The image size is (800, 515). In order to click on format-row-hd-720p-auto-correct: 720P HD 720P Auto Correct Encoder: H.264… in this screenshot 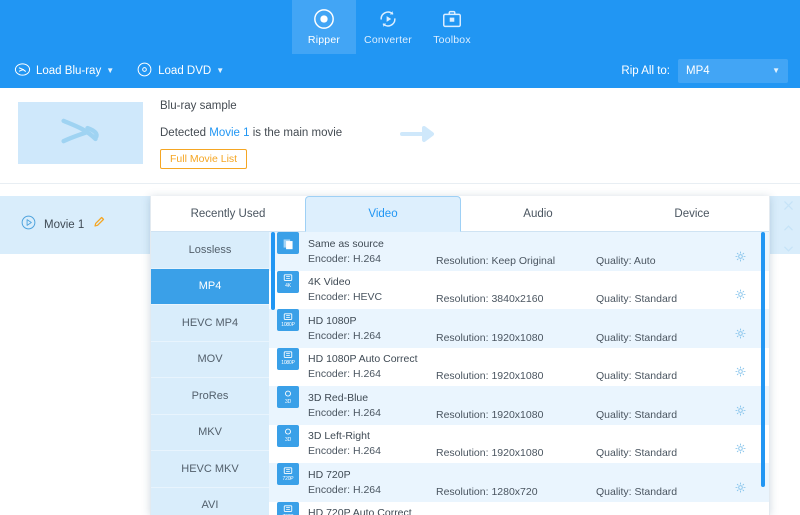, I will do `click(519, 508)`.